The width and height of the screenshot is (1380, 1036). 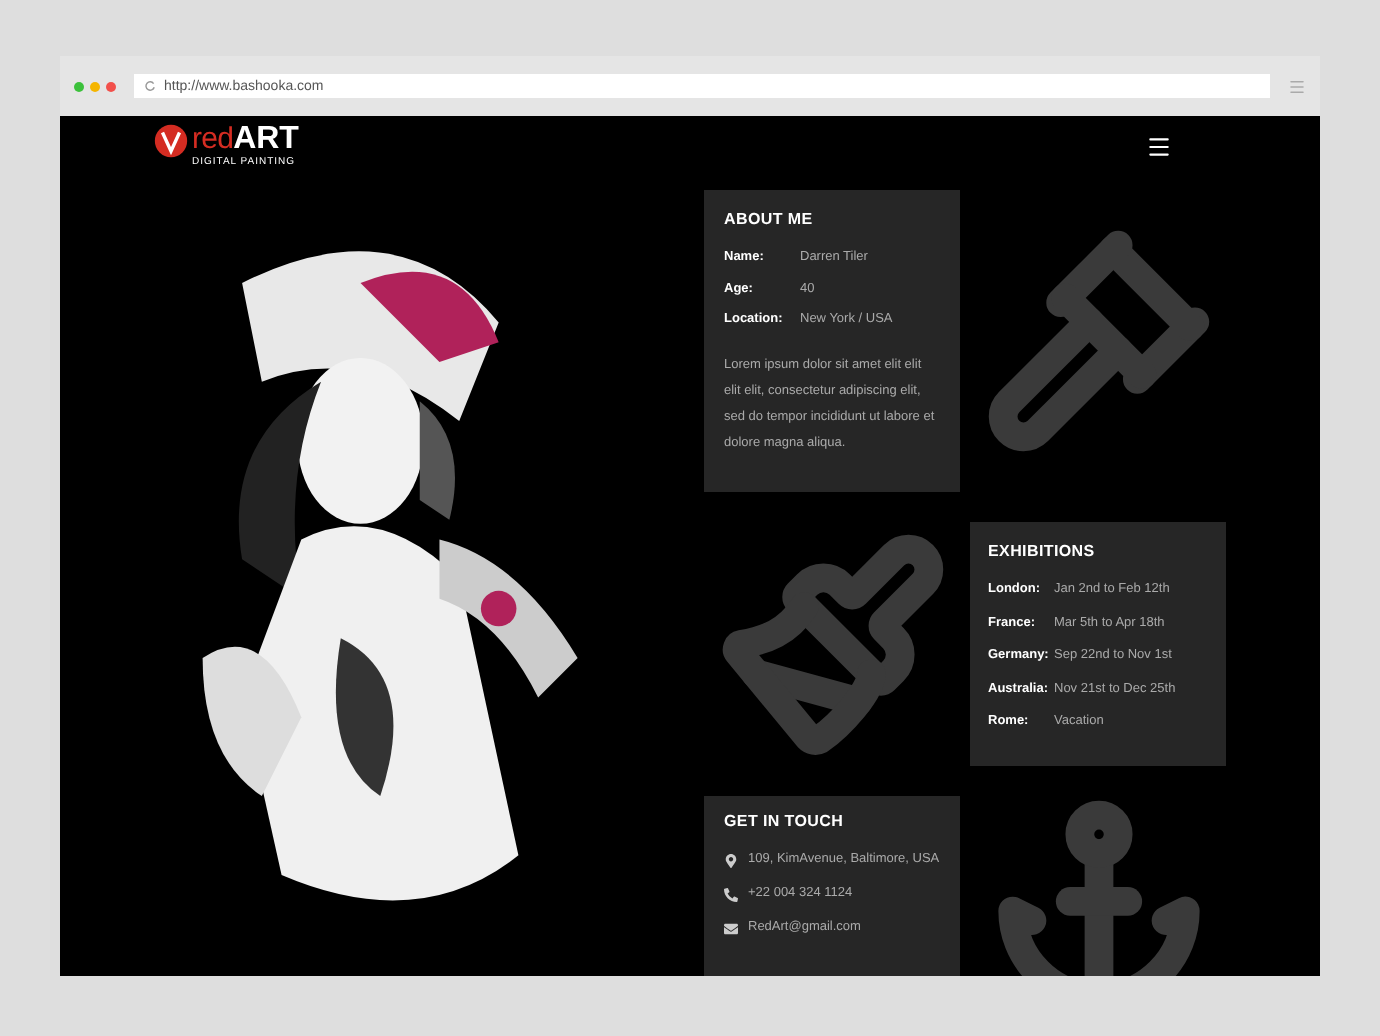 I want to click on card-title: EXHIBITIONS, so click(x=1042, y=552).